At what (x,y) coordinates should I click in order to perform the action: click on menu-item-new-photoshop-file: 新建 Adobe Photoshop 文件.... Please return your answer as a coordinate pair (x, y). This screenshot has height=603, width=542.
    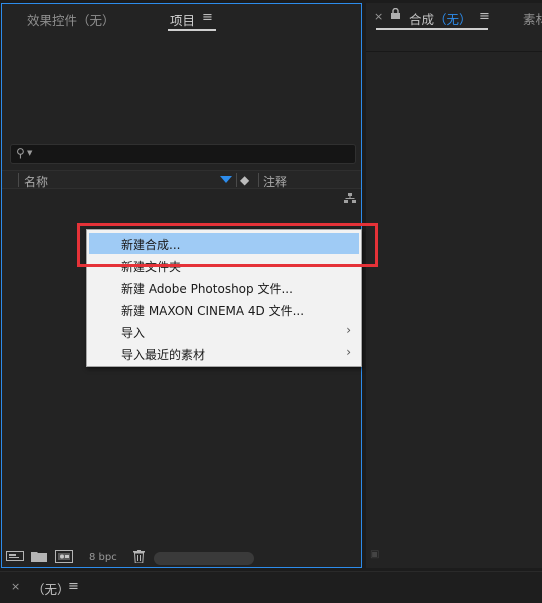
    Looking at the image, I should click on (224, 287).